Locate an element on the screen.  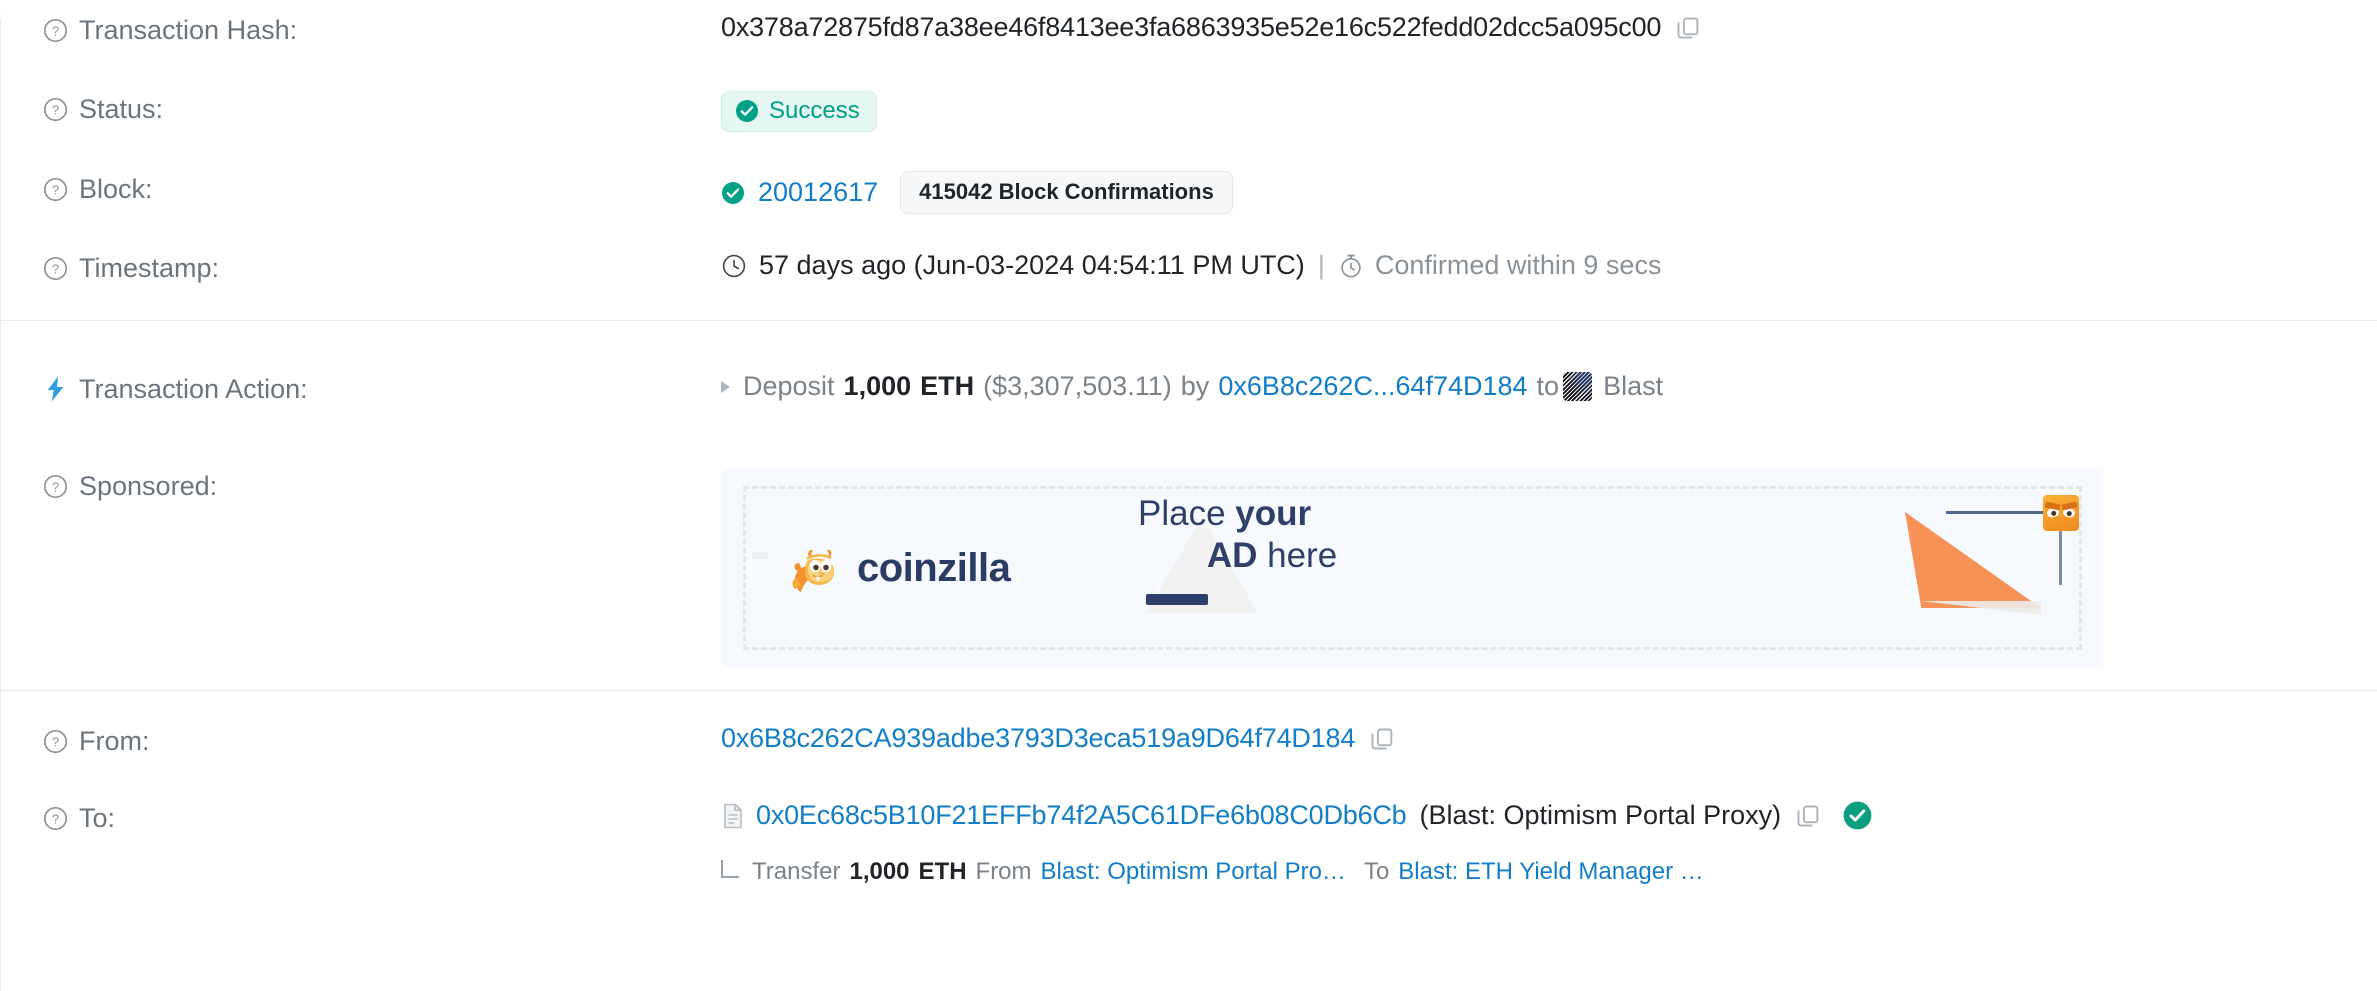
verified-check-icon is located at coordinates (1857, 815).